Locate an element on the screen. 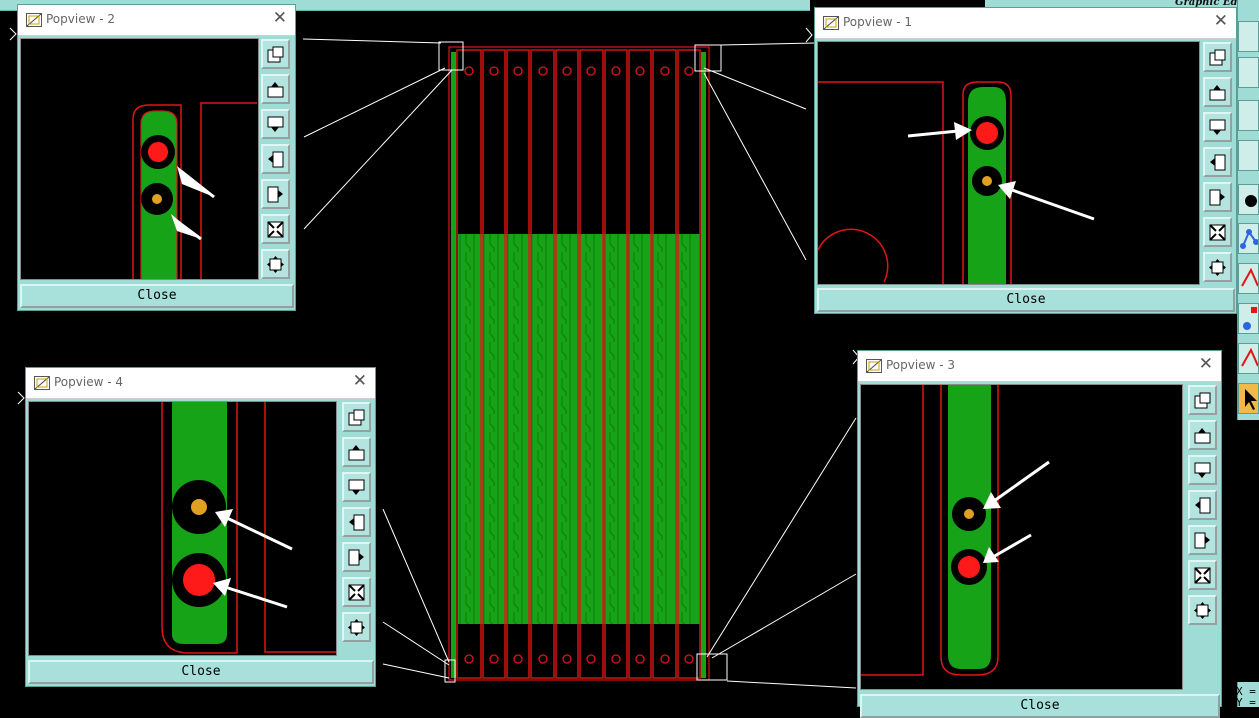  popview-4-viewport is located at coordinates (182, 528).